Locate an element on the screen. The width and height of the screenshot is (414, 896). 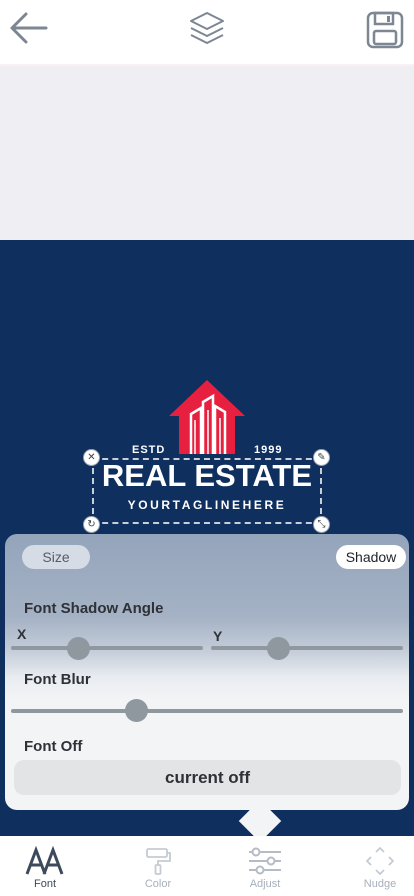
shadow-tab-button: Shadow is located at coordinates (371, 557).